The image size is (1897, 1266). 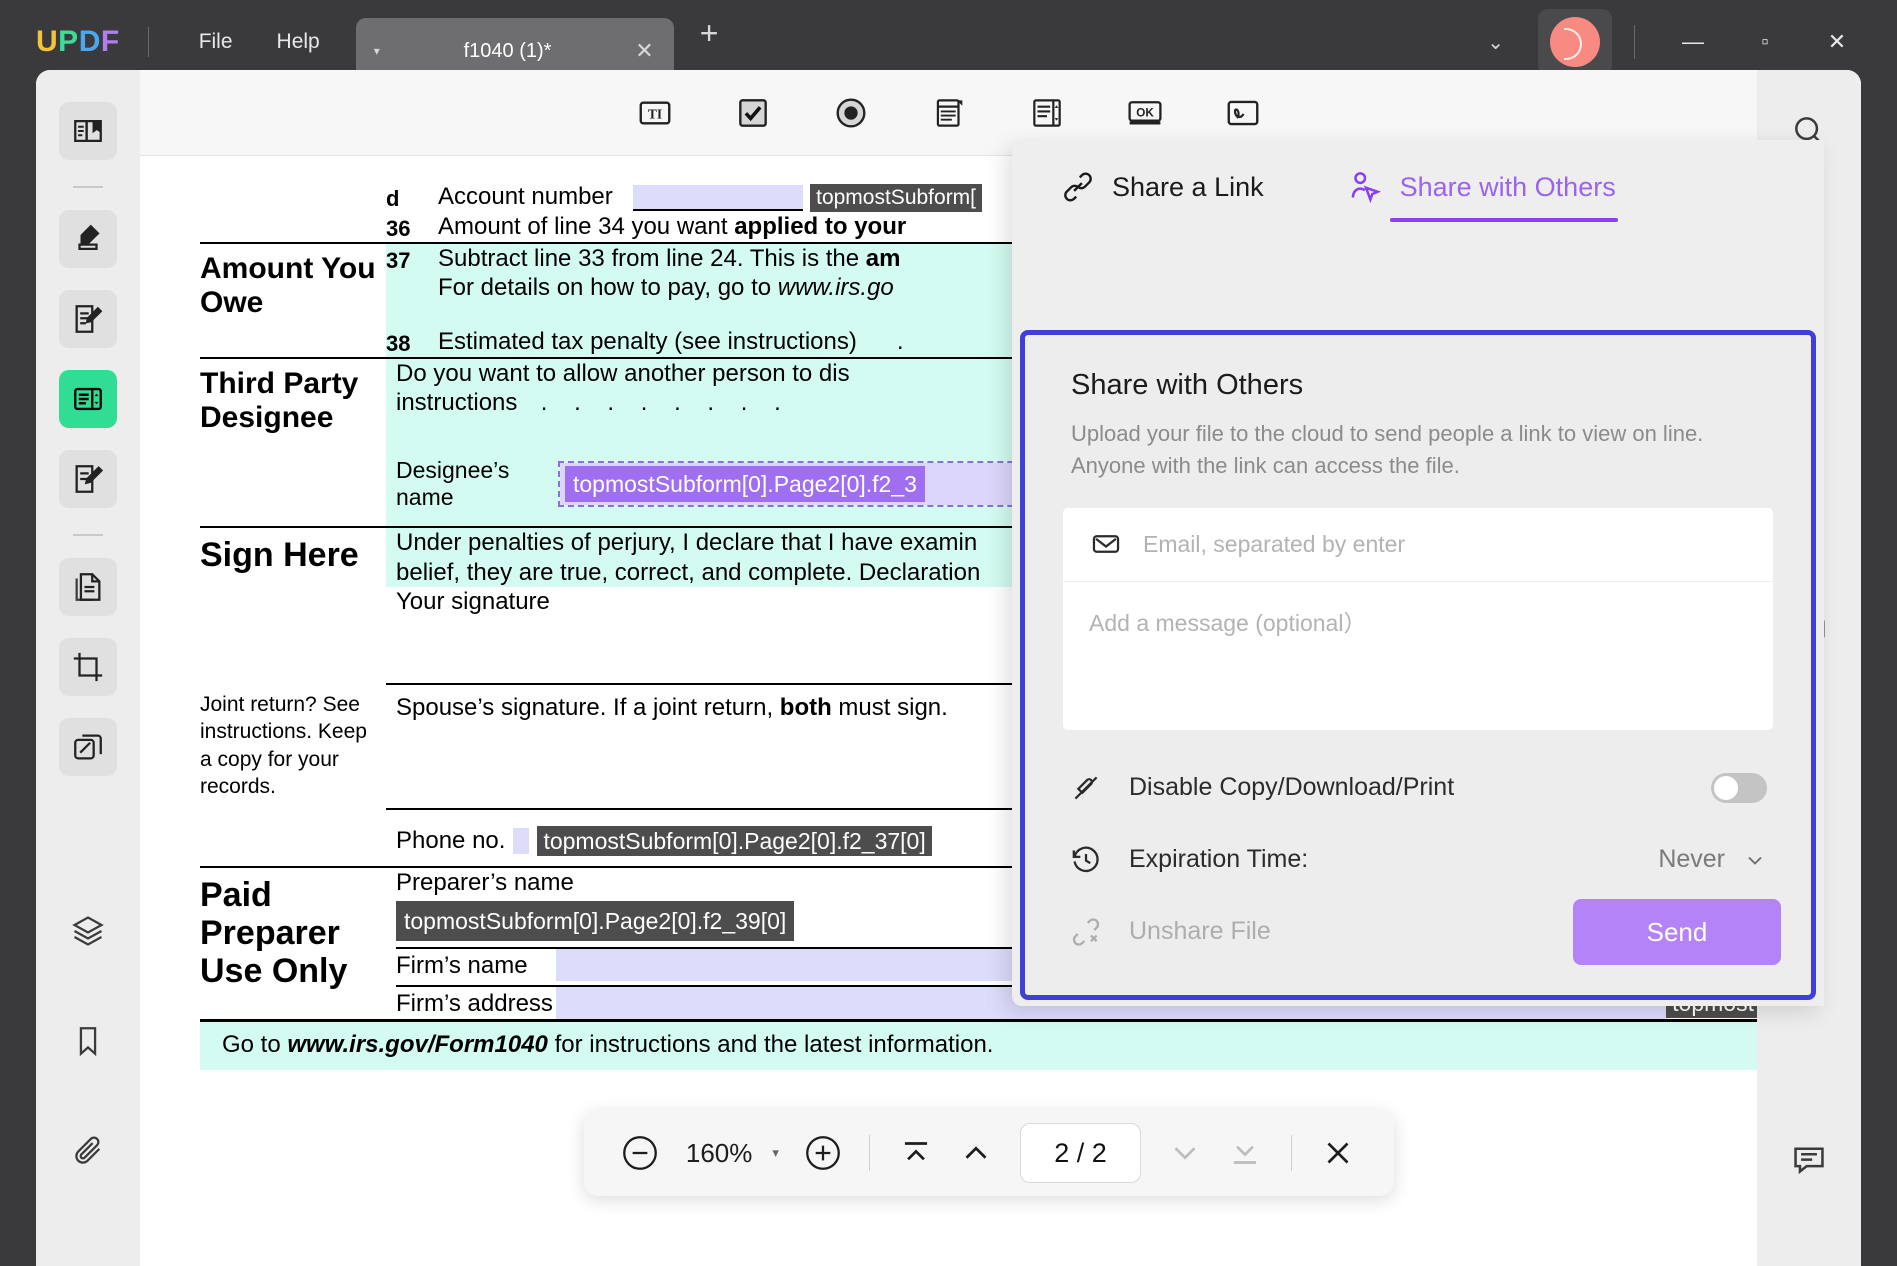 I want to click on zoom-out-button, so click(x=640, y=1153).